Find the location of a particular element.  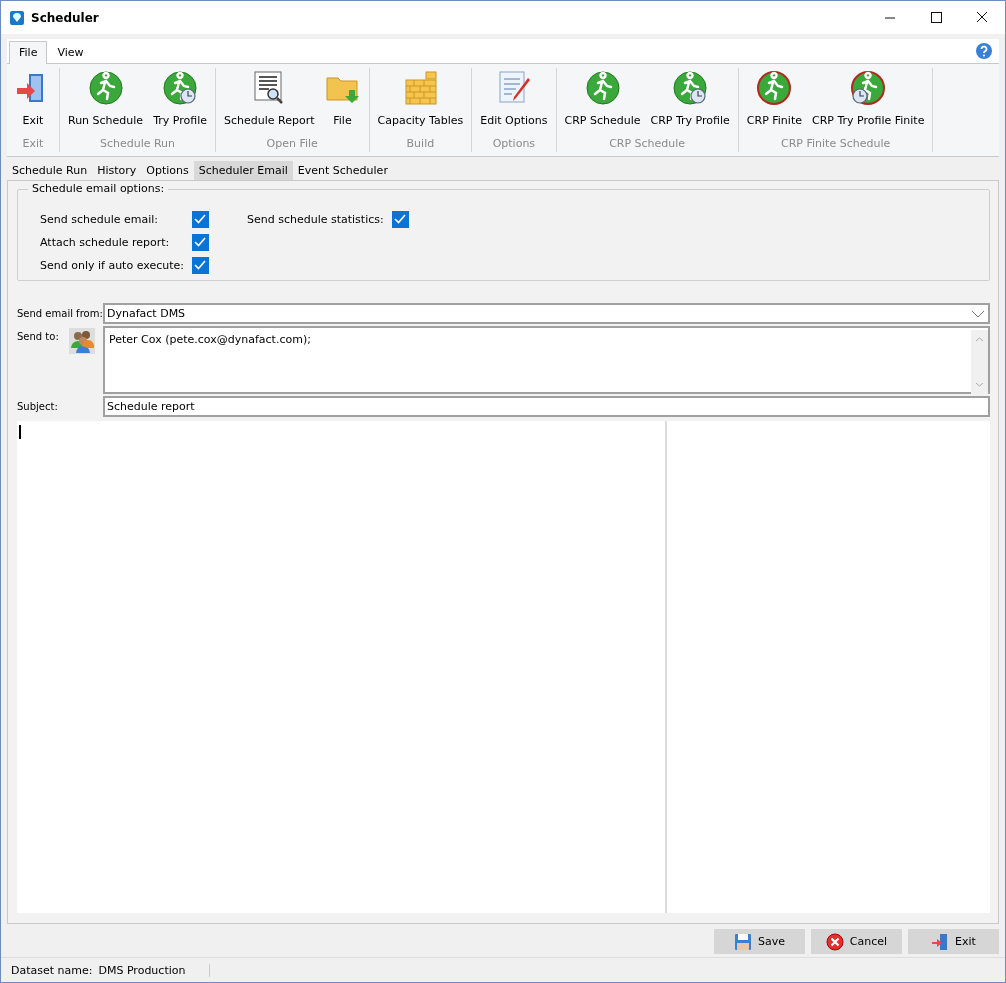

field-label: Subject: is located at coordinates (38, 406).